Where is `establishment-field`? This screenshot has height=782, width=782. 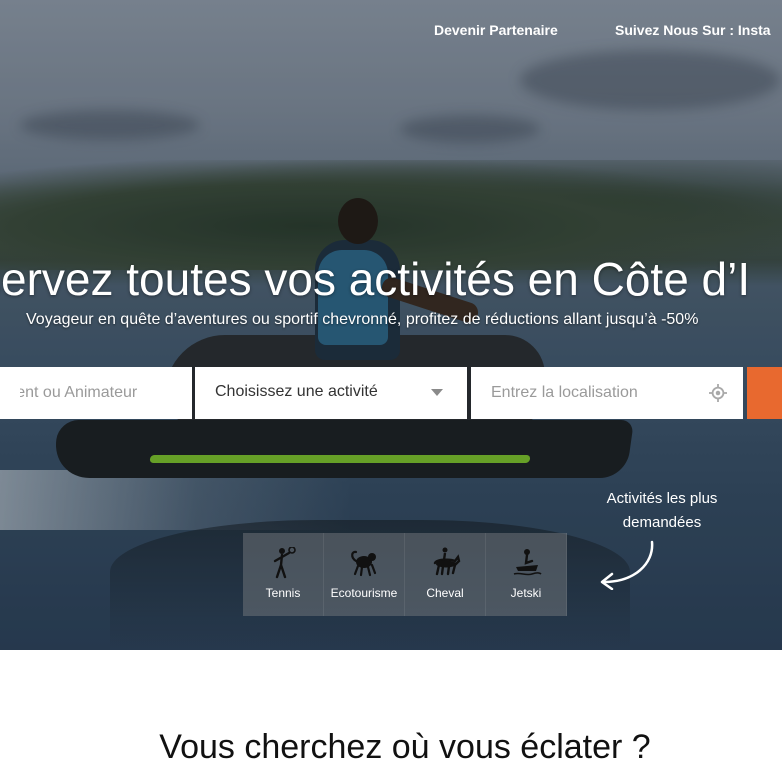 establishment-field is located at coordinates (96, 393).